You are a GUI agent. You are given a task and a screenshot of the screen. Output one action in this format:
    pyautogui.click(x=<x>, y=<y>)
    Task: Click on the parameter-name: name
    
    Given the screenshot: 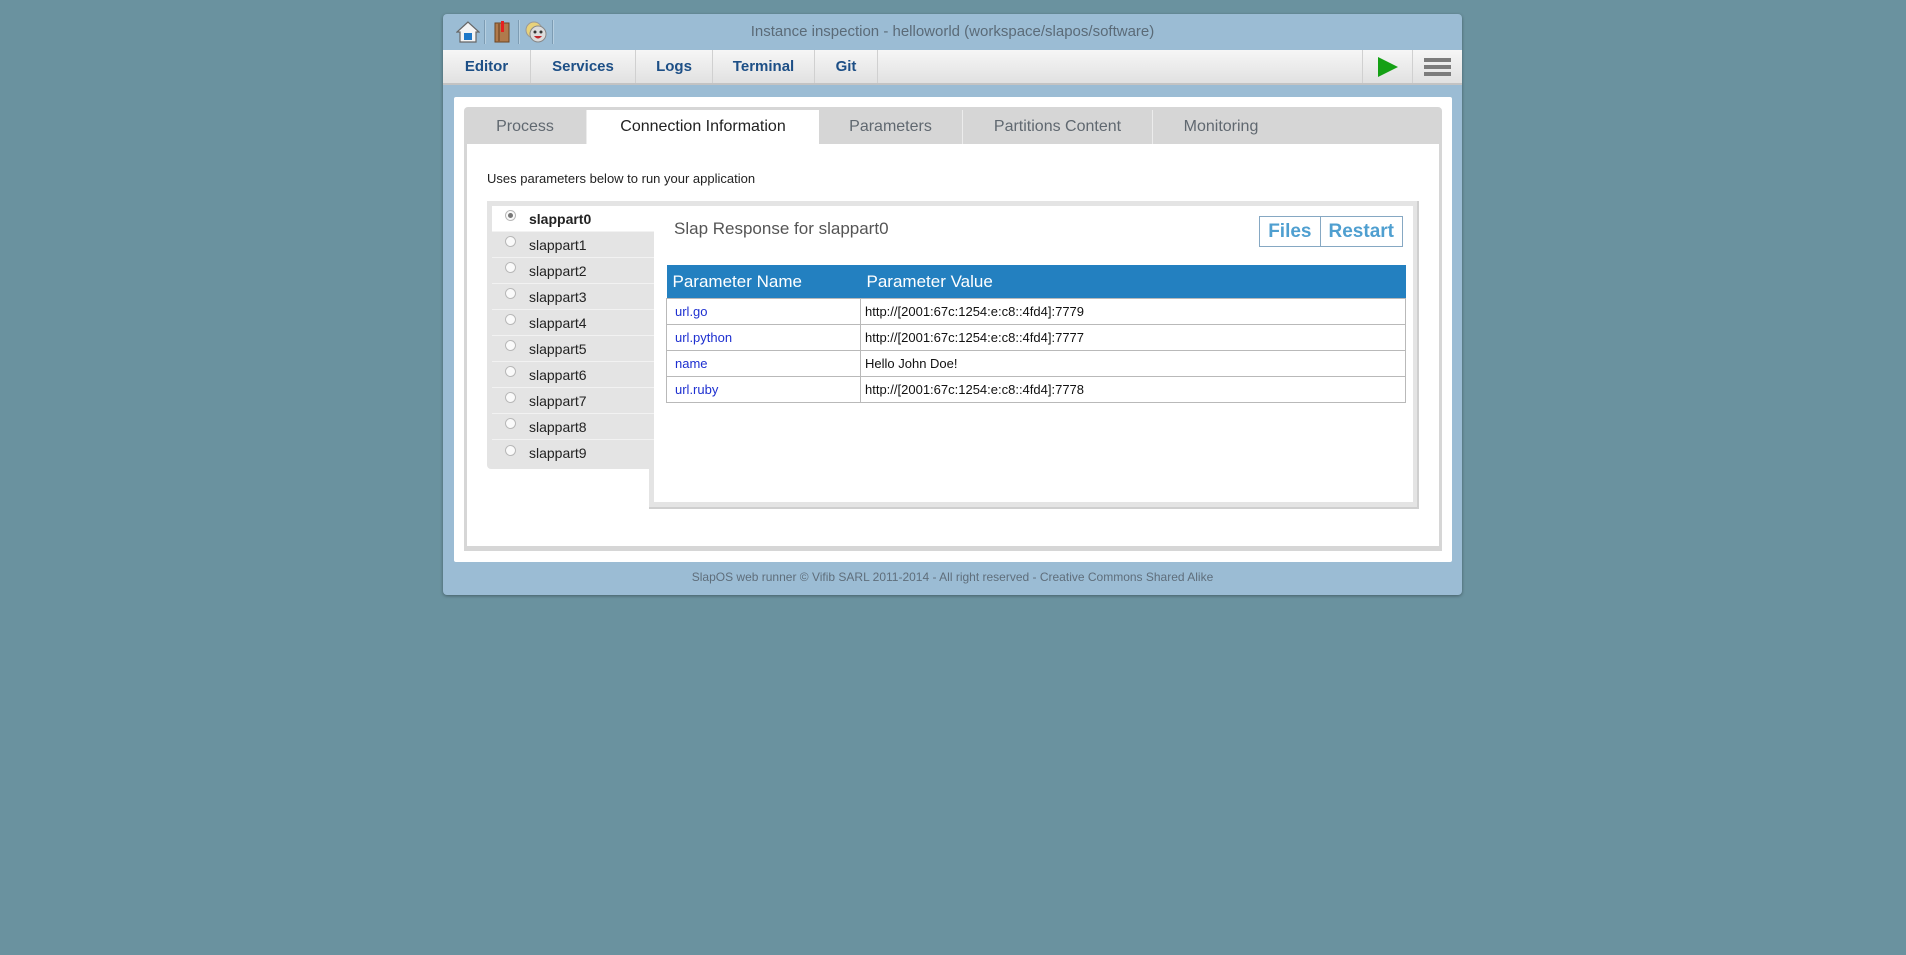 What is the action you would take?
    pyautogui.click(x=763, y=363)
    